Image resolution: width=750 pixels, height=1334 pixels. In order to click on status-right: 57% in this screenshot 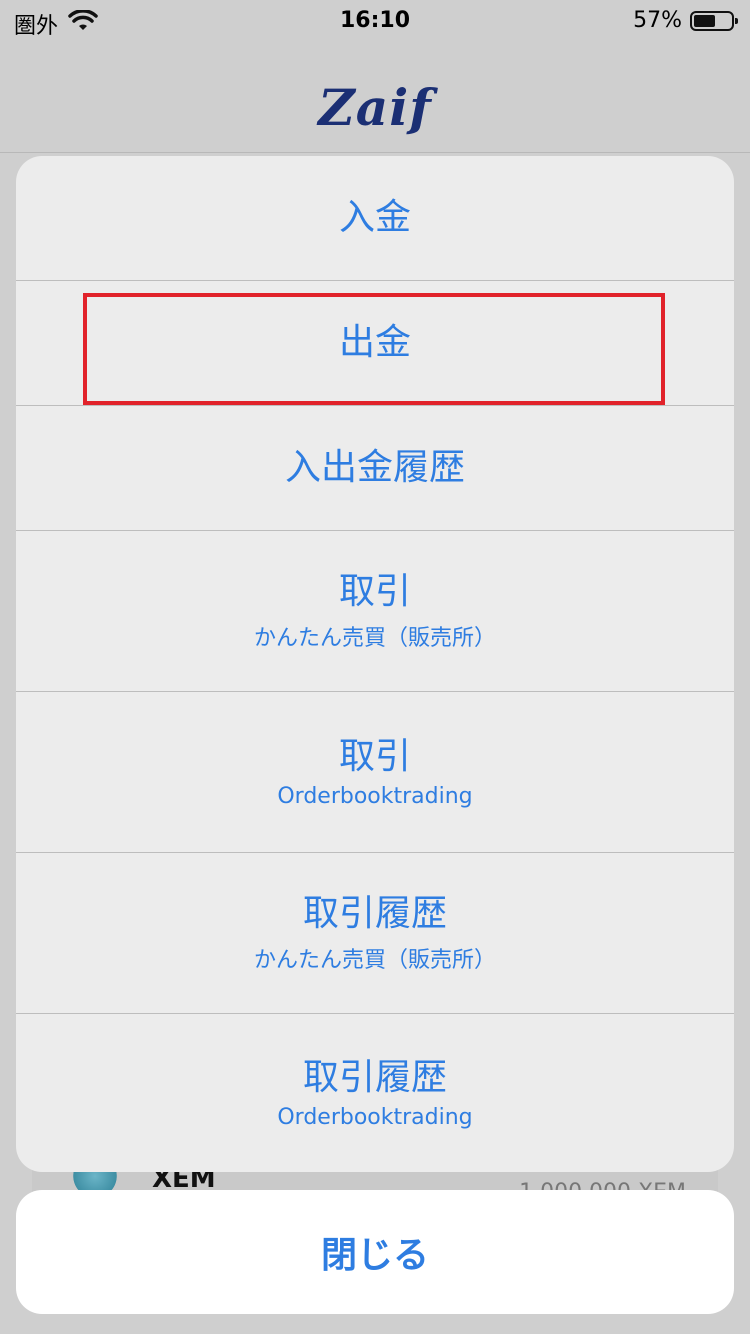, I will do `click(685, 20)`.